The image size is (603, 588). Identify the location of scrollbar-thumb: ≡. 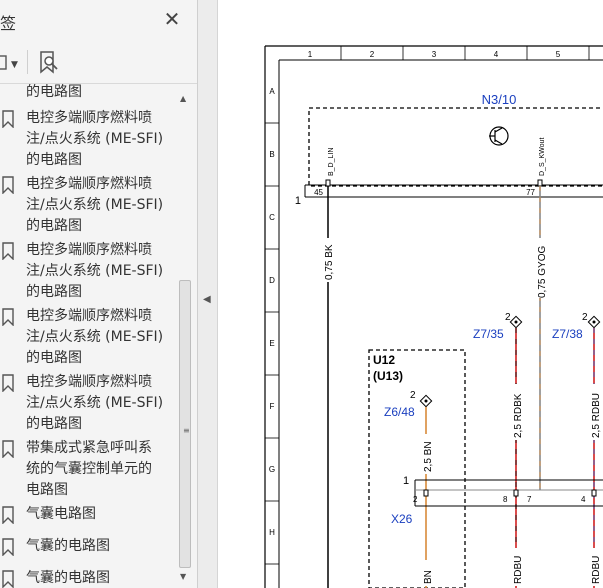
(185, 424).